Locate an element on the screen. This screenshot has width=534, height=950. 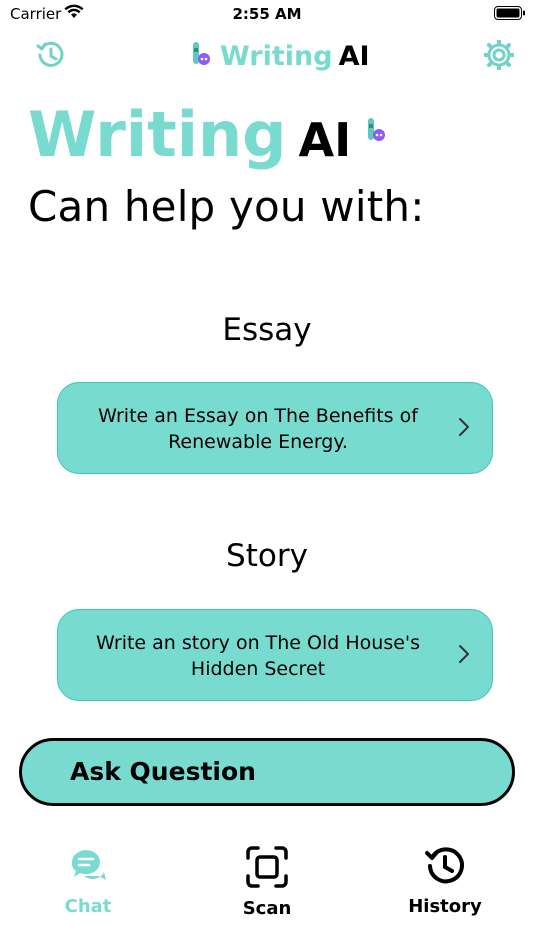
tab-history-label: History is located at coordinates (445, 906).